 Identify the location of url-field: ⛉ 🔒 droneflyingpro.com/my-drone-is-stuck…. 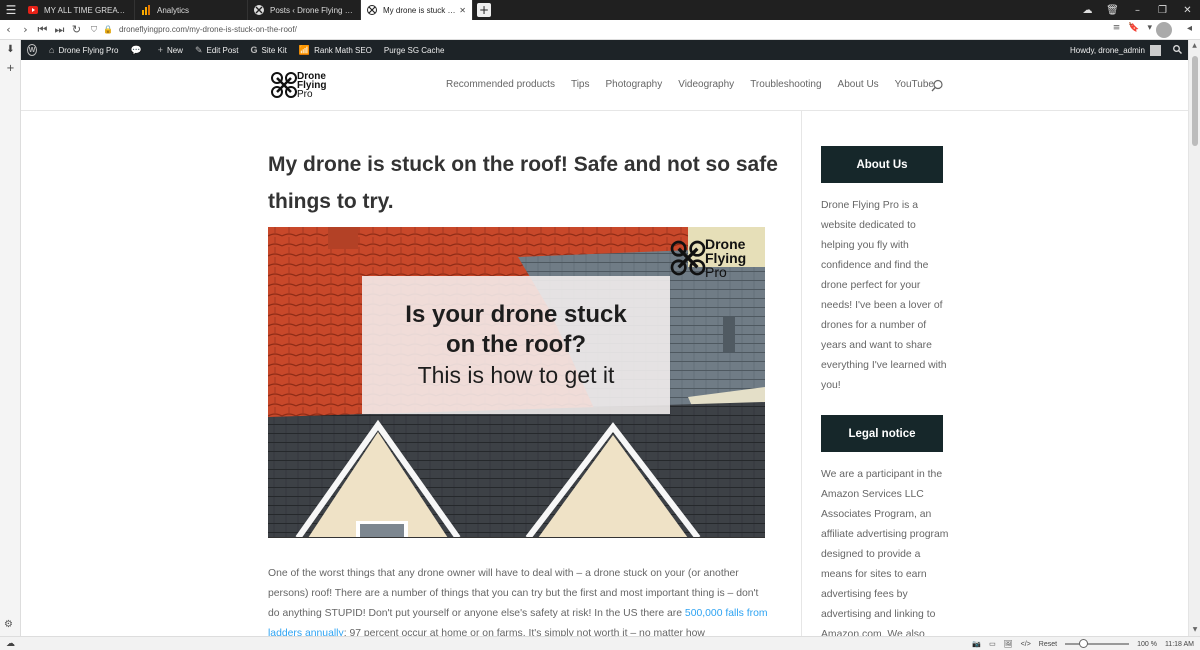
(611, 29).